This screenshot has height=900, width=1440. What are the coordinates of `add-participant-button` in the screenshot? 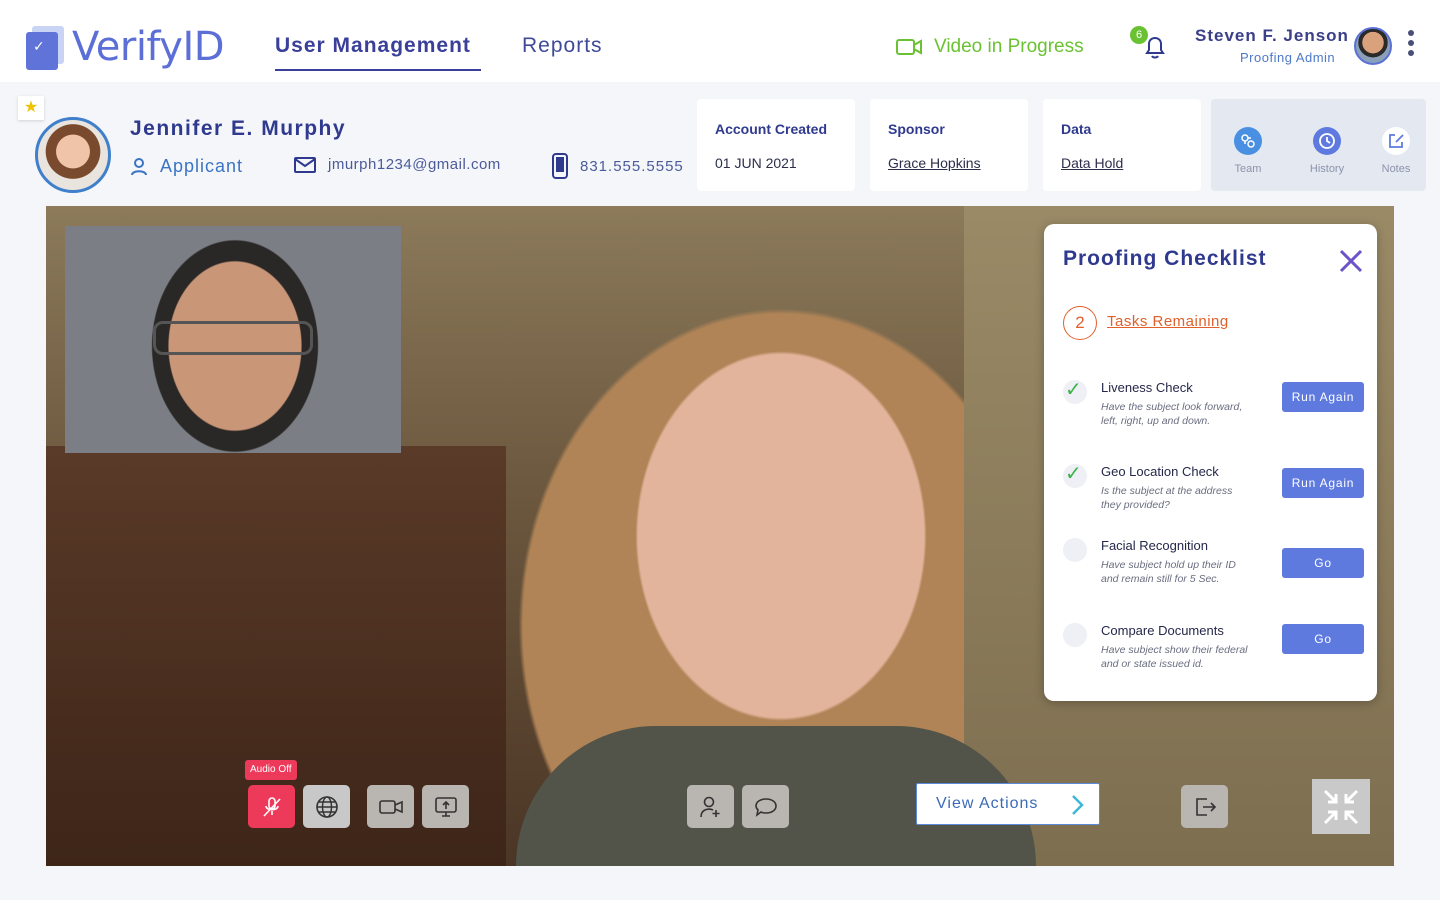 It's located at (710, 806).